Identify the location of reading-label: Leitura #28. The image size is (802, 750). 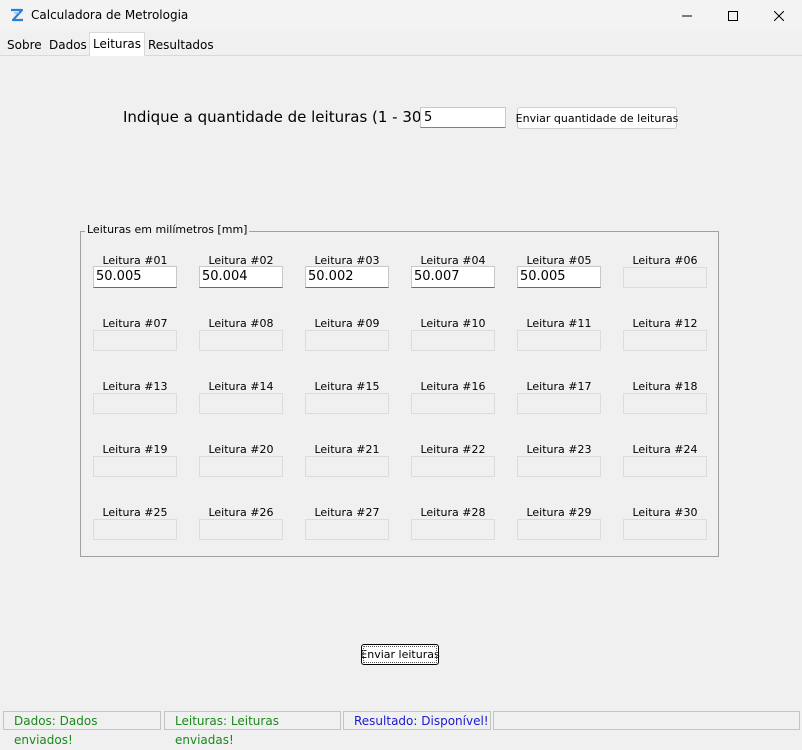
(453, 512).